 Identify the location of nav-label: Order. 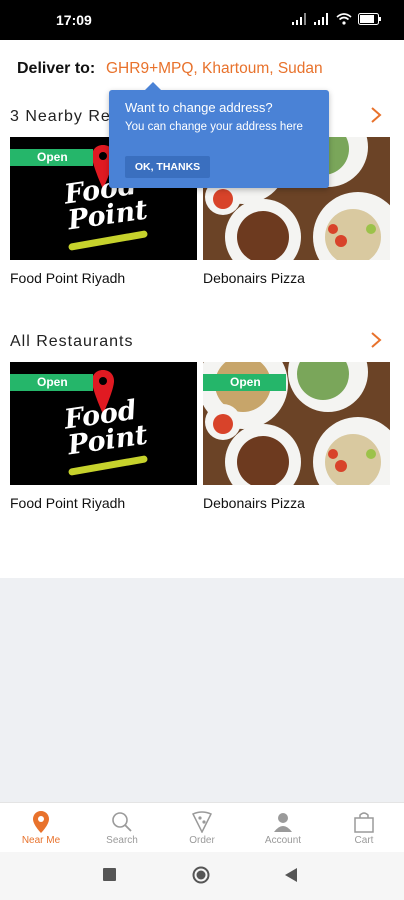
(202, 840).